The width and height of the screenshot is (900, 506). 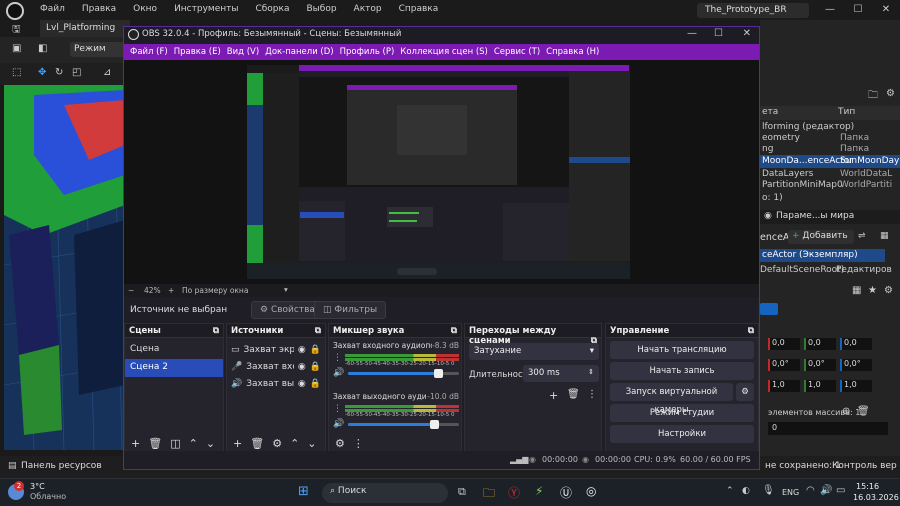 I want to click on menu-item-edit: Правка, so click(x=99, y=9).